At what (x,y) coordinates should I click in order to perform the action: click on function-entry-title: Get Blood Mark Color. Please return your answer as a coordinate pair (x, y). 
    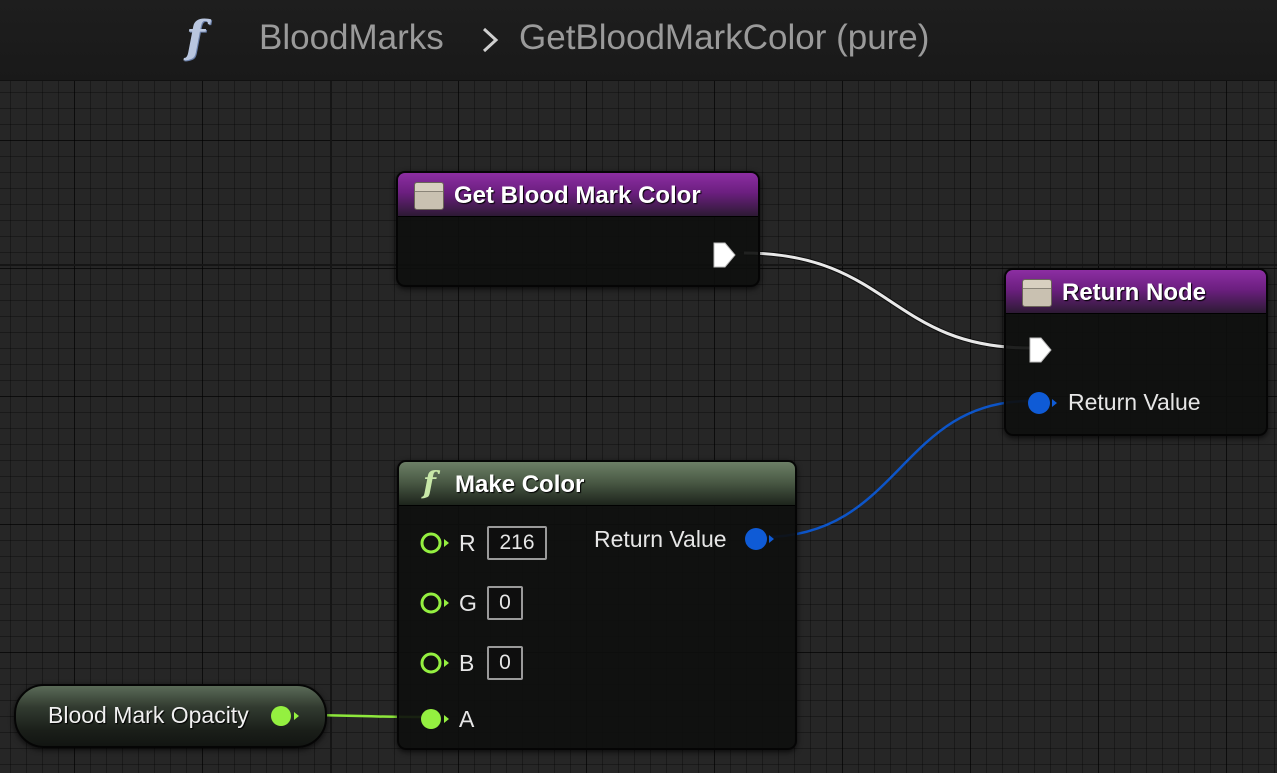
    Looking at the image, I should click on (577, 195).